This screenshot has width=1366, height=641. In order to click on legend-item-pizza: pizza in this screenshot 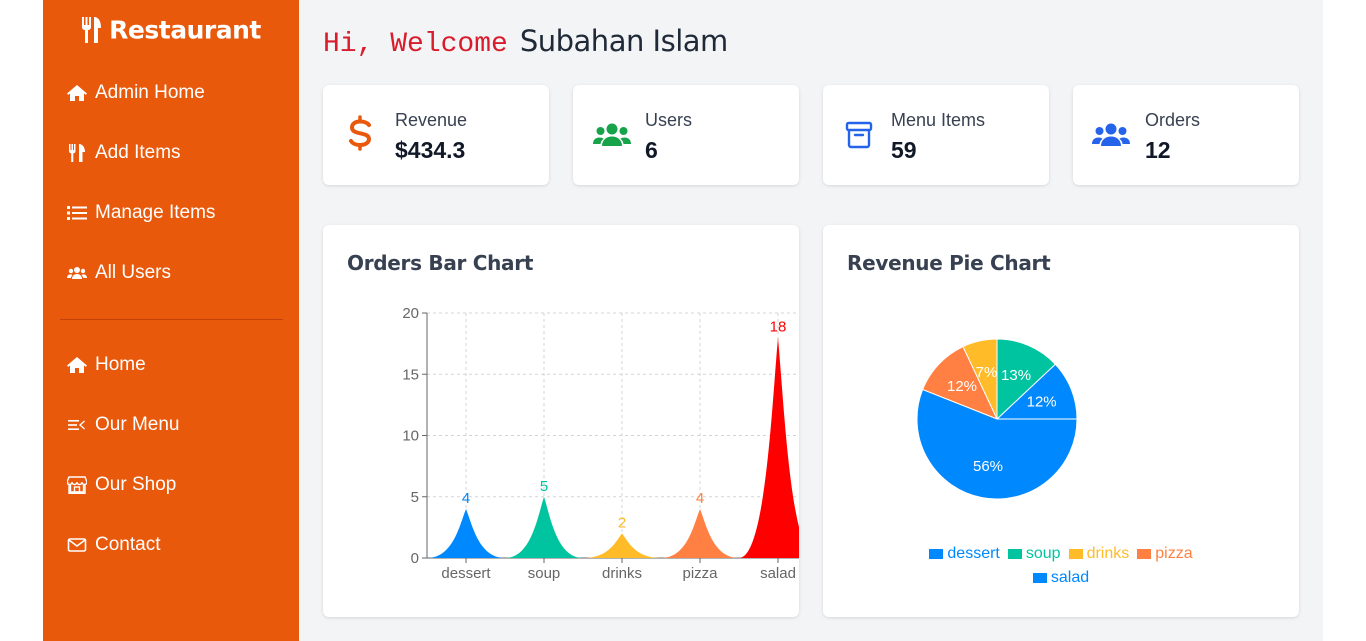, I will do `click(1165, 554)`.